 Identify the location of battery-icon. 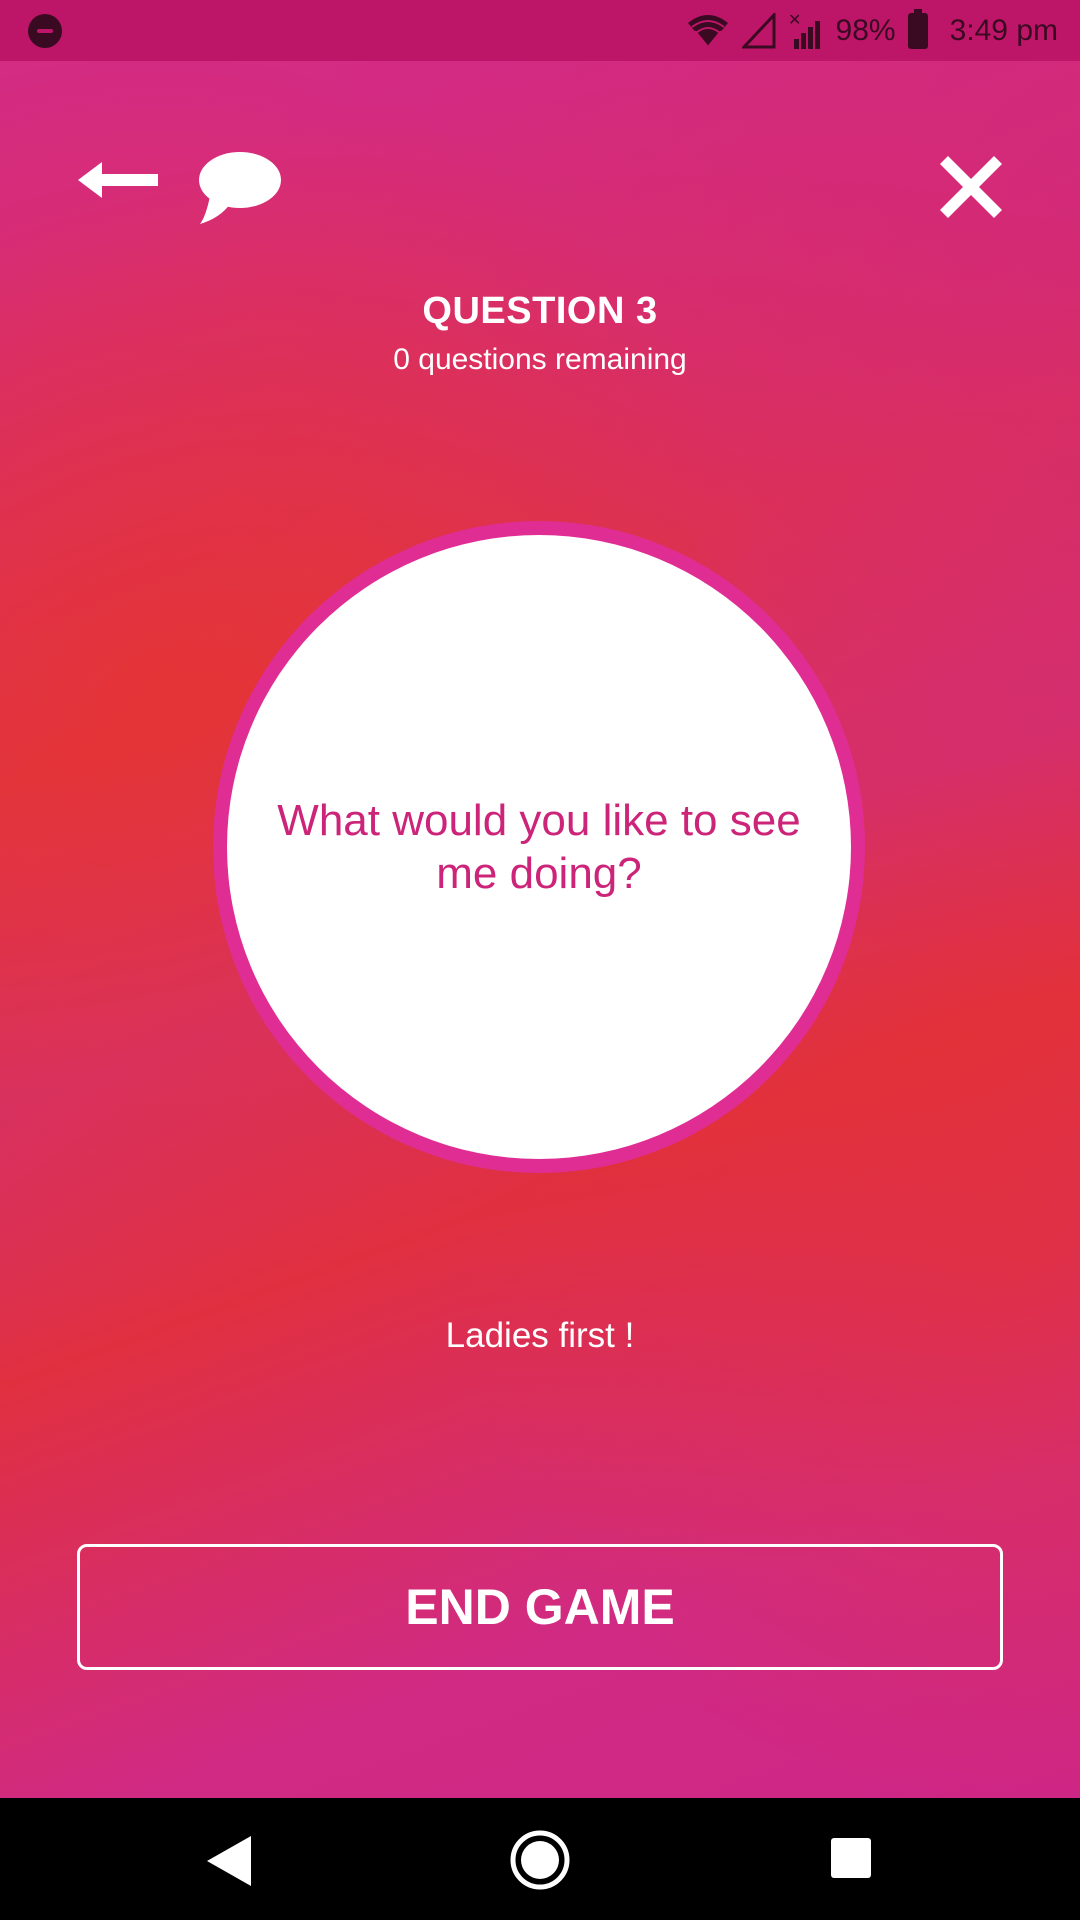
(917, 28).